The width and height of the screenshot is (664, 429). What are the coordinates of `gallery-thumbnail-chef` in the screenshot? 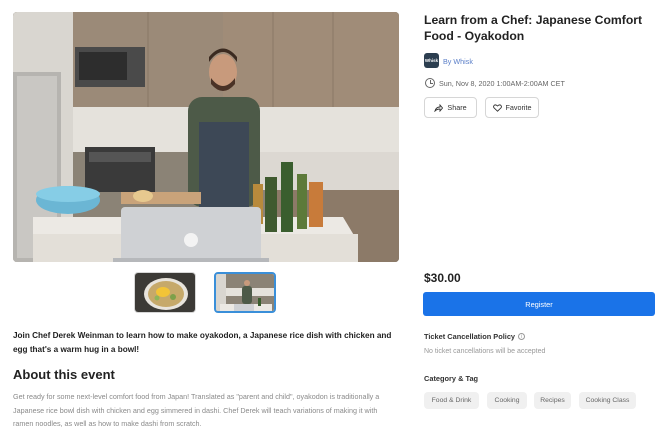 It's located at (245, 292).